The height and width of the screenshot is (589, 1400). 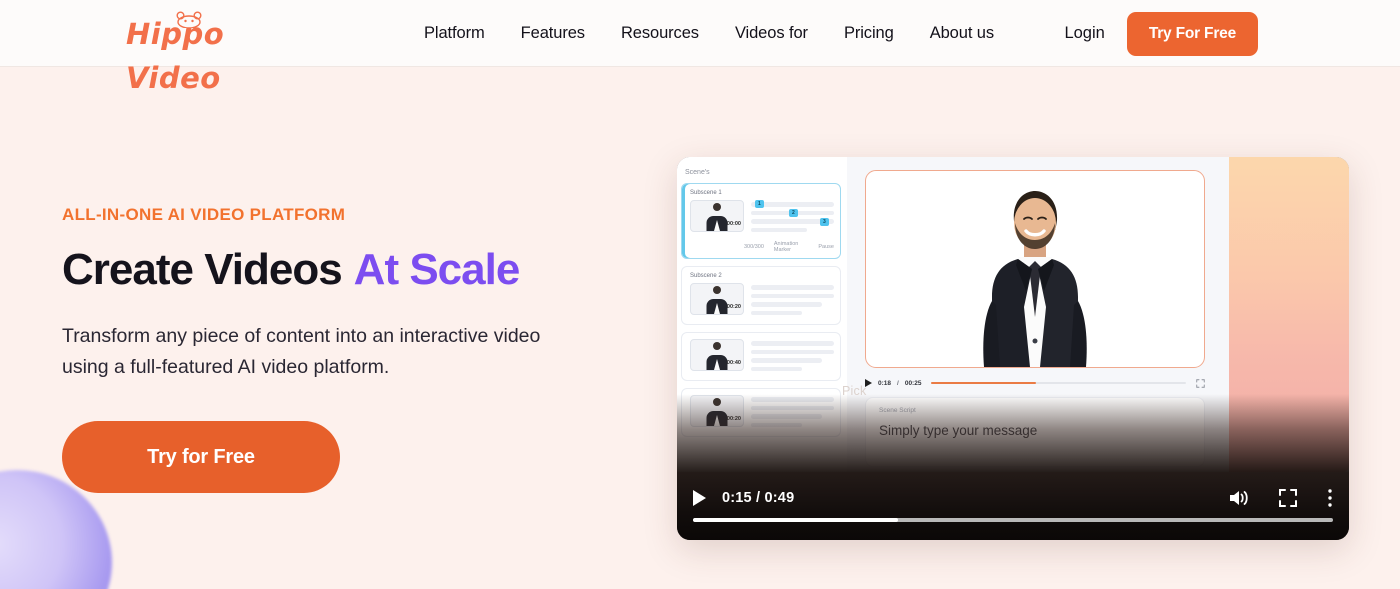 I want to click on hero-headline-main: Create Videos, so click(x=202, y=269).